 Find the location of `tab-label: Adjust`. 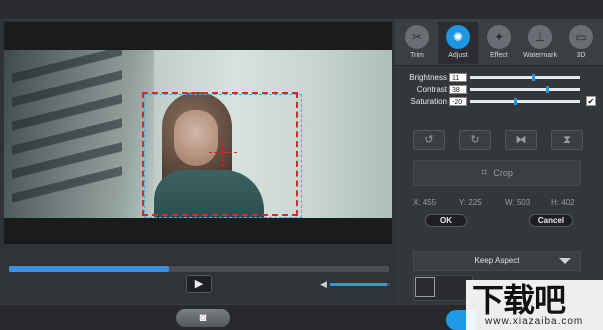

tab-label: Adjust is located at coordinates (458, 55).